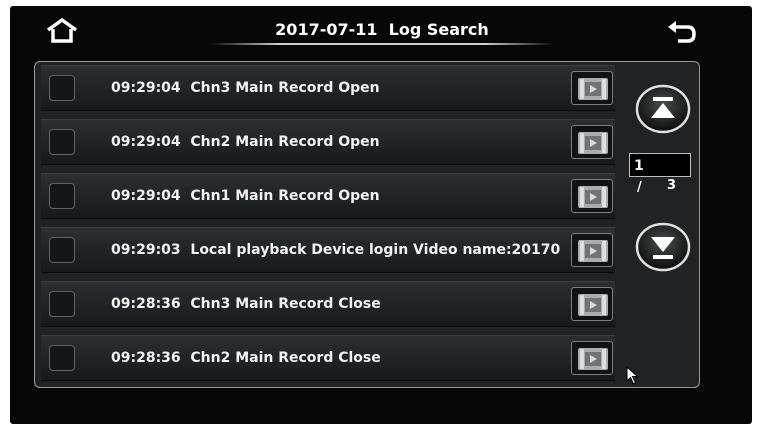 The width and height of the screenshot is (757, 432). Describe the element at coordinates (660, 165) in the screenshot. I see `page-number-input` at that location.